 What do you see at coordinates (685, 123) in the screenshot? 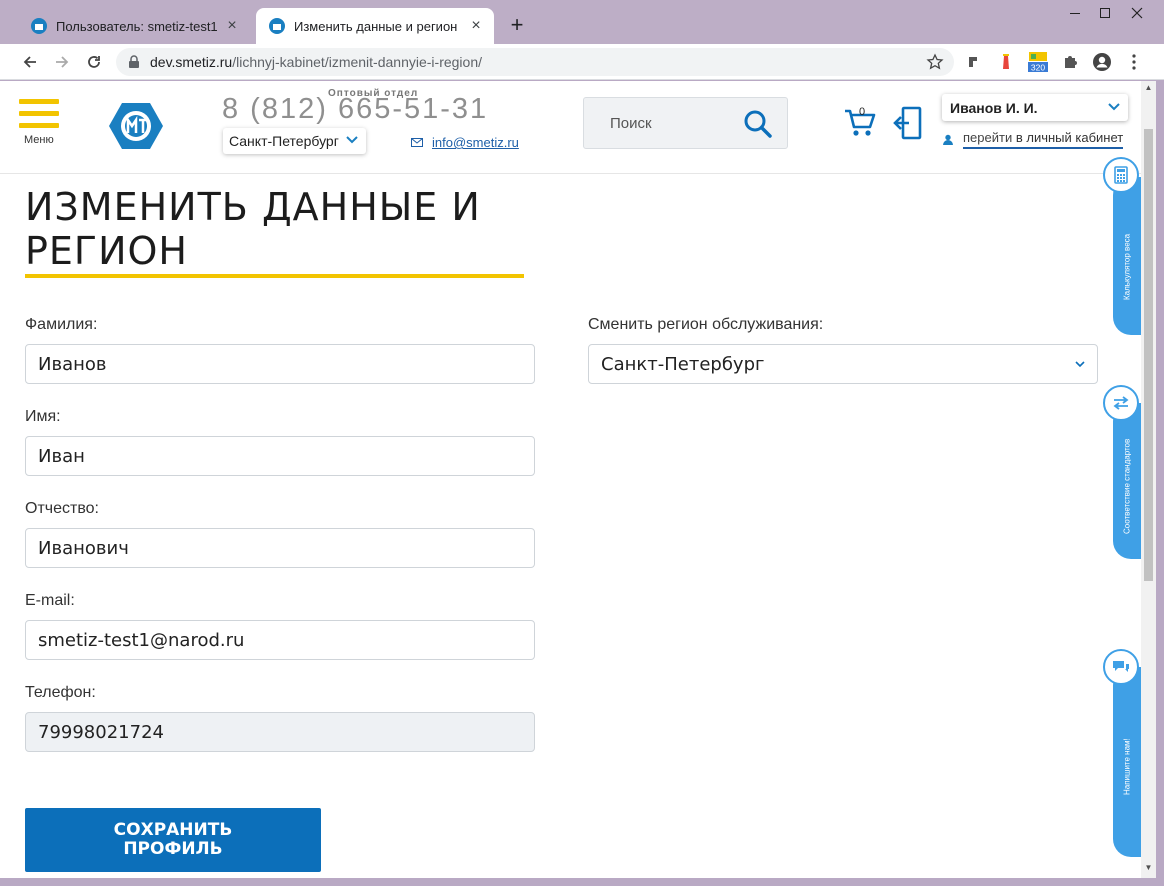
I see `search-input: Поиск` at bounding box center [685, 123].